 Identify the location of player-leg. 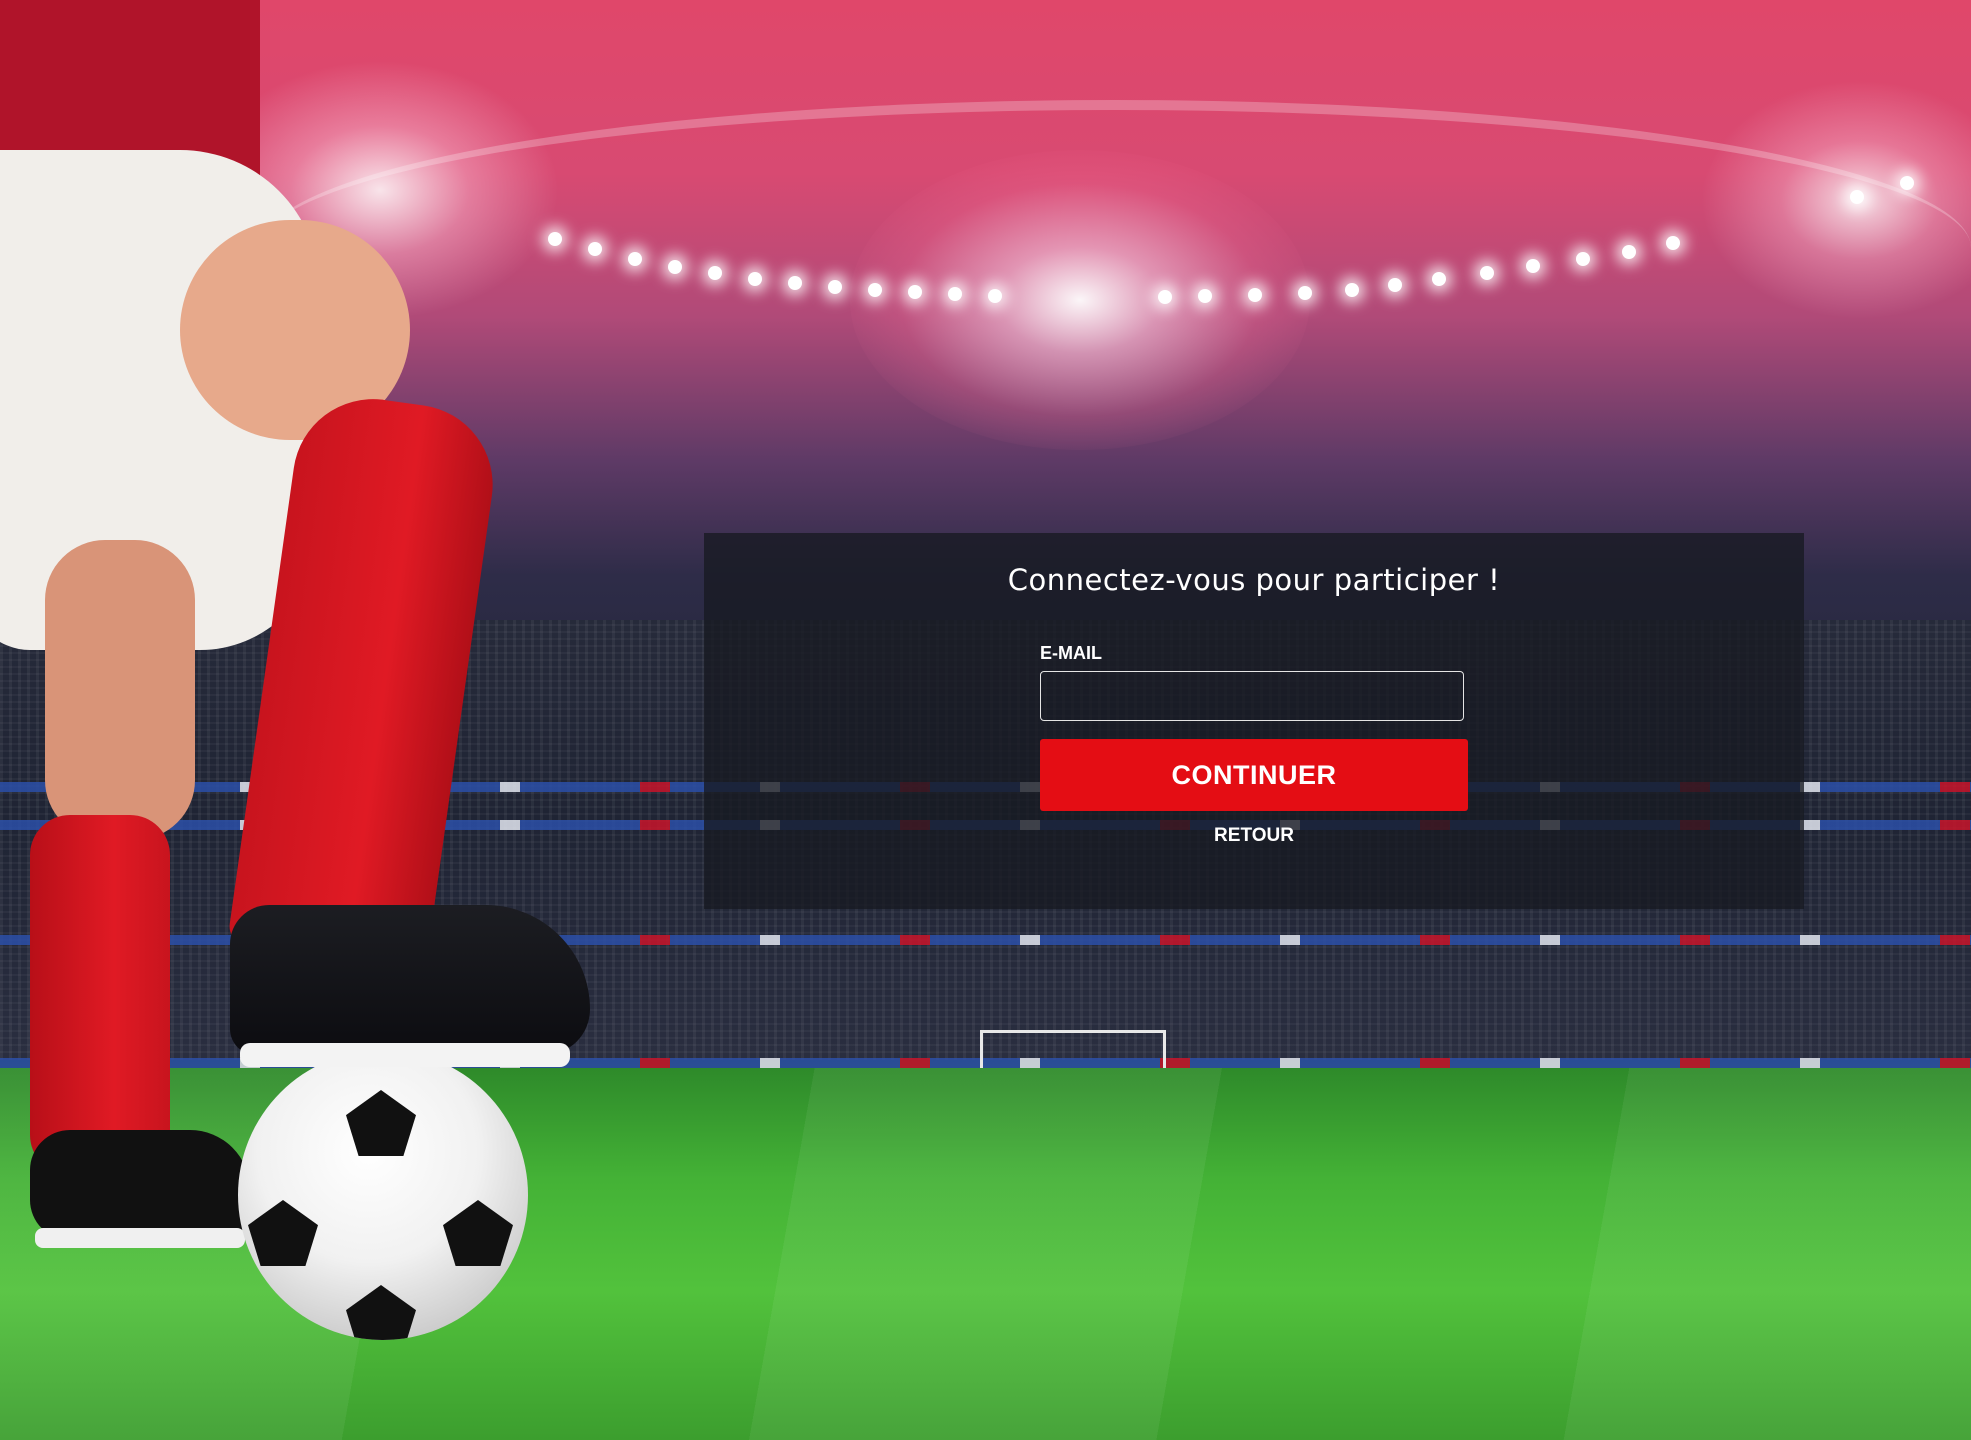
(120, 690).